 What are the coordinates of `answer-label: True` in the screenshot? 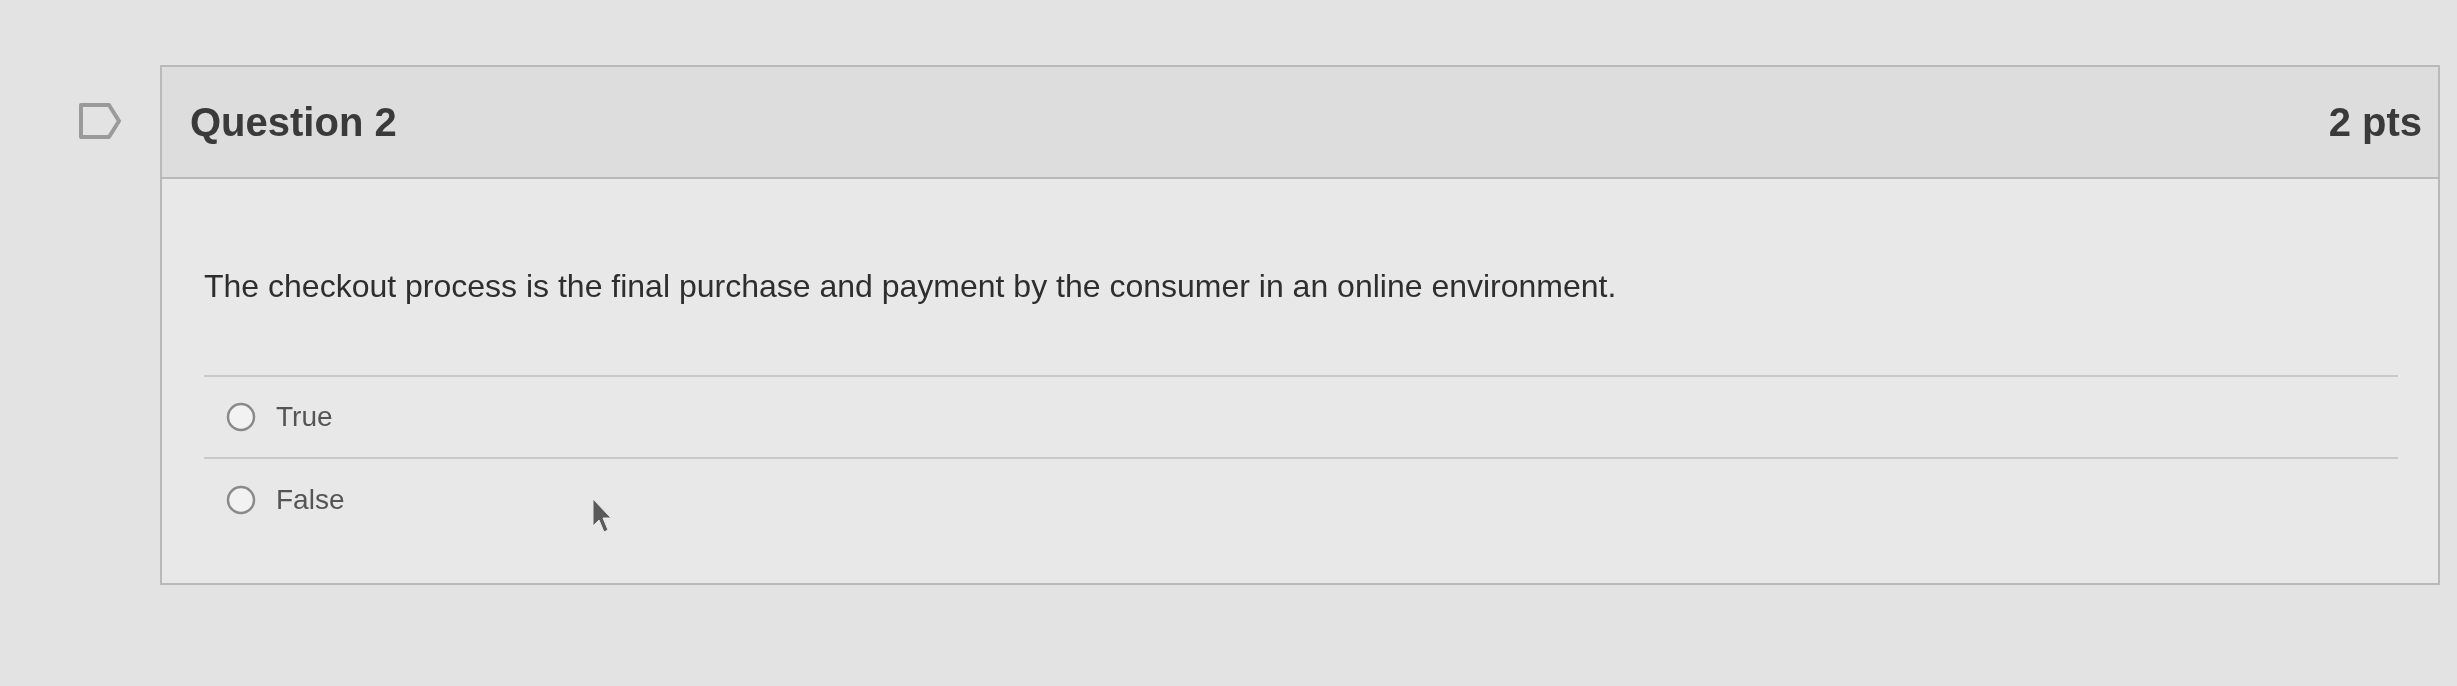 It's located at (304, 417).